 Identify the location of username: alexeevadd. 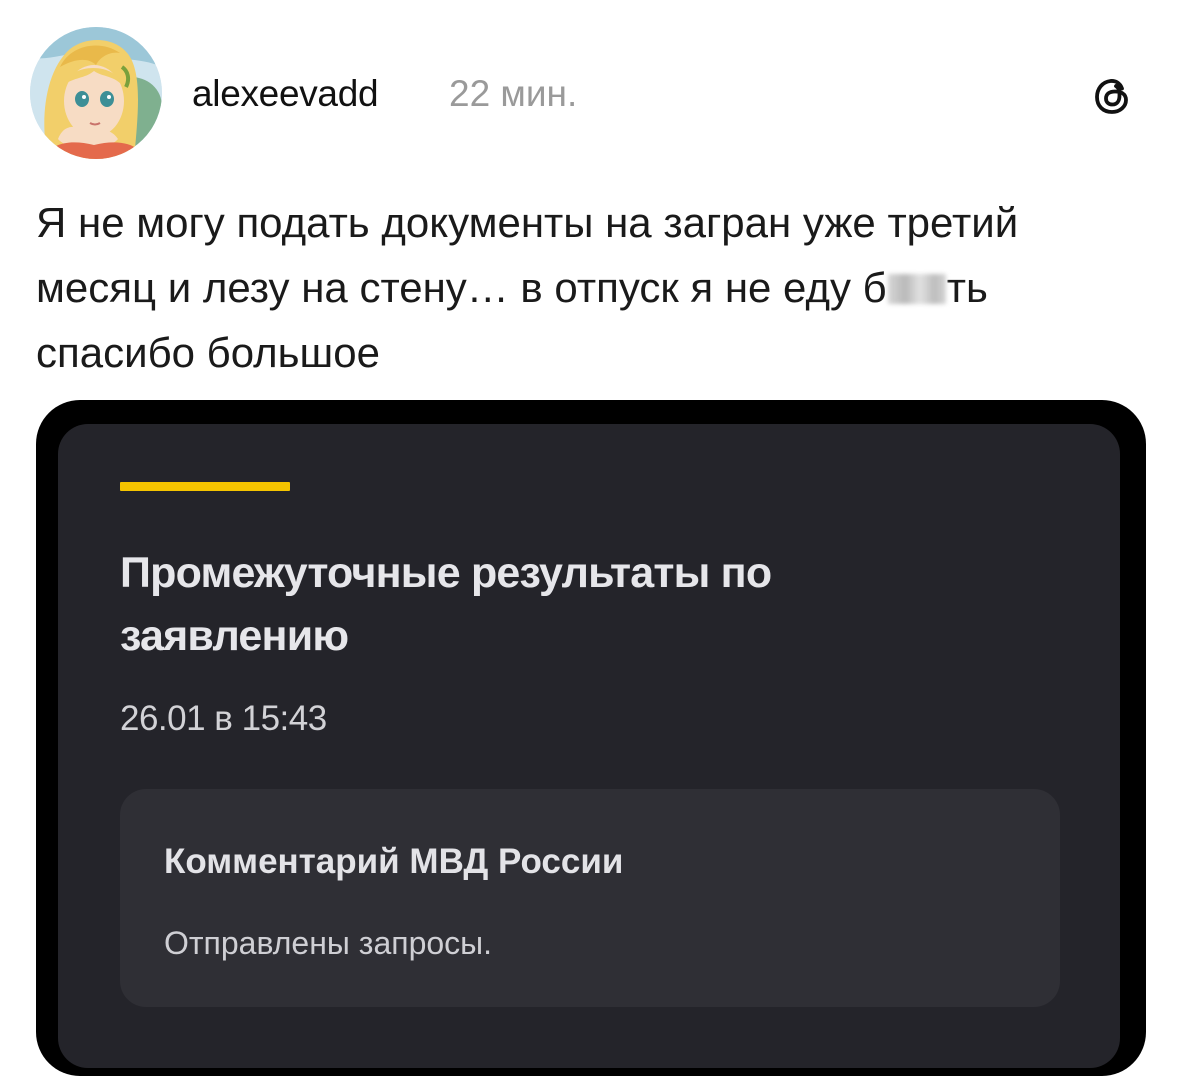
(285, 94).